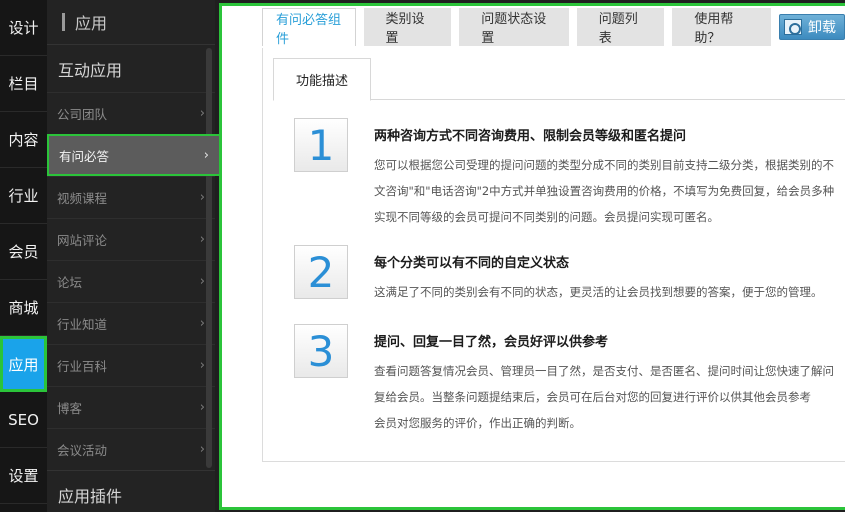 Image resolution: width=845 pixels, height=512 pixels. What do you see at coordinates (82, 240) in the screenshot?
I see `sidebar-item-label: 网站评论` at bounding box center [82, 240].